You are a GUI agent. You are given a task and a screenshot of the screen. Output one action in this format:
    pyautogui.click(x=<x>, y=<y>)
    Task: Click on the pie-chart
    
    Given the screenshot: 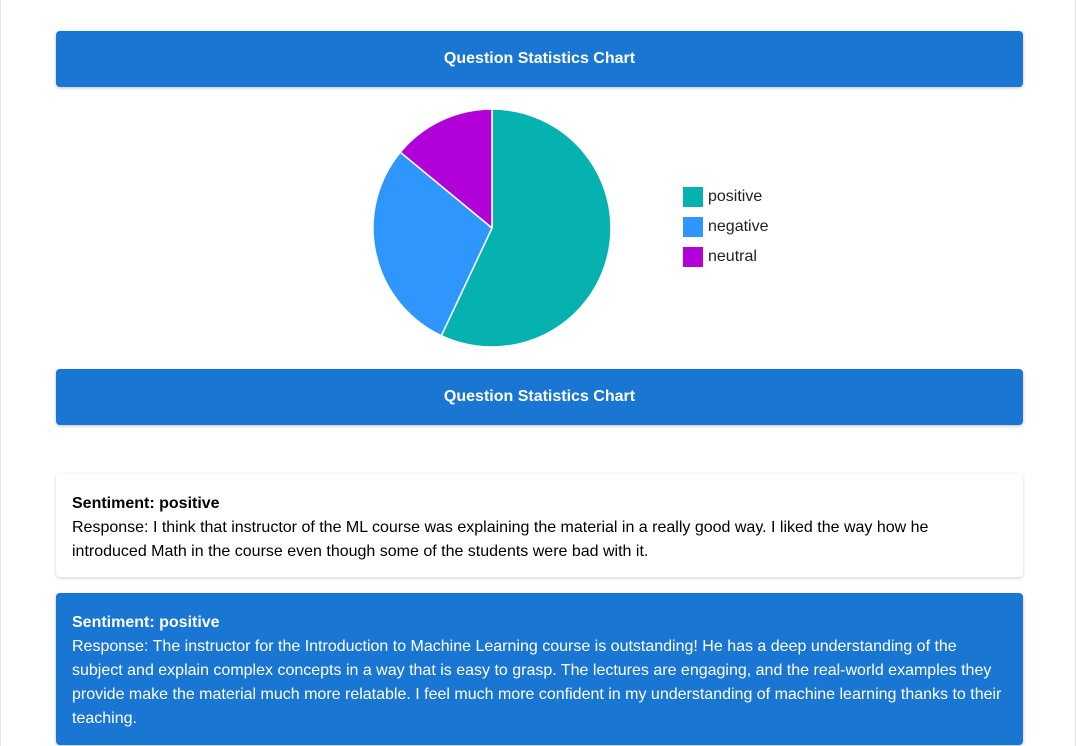 What is the action you would take?
    pyautogui.click(x=492, y=228)
    